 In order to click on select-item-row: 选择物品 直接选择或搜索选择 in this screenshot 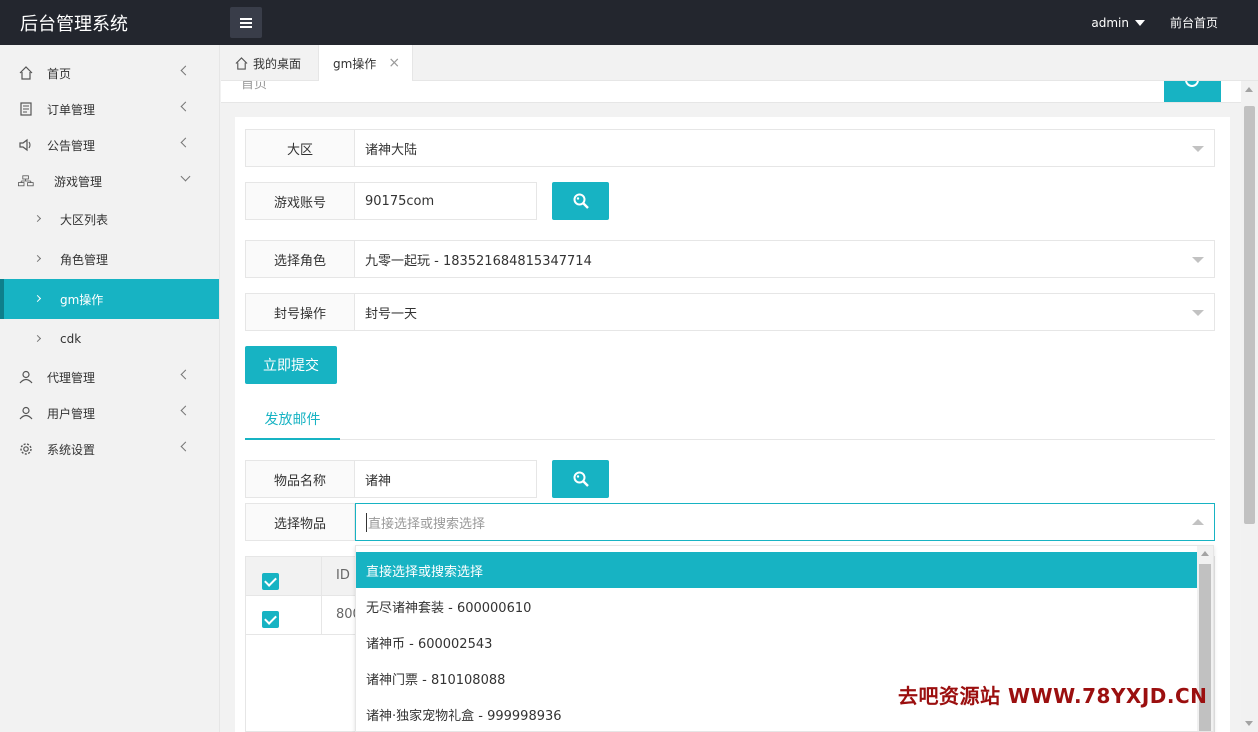, I will do `click(730, 522)`.